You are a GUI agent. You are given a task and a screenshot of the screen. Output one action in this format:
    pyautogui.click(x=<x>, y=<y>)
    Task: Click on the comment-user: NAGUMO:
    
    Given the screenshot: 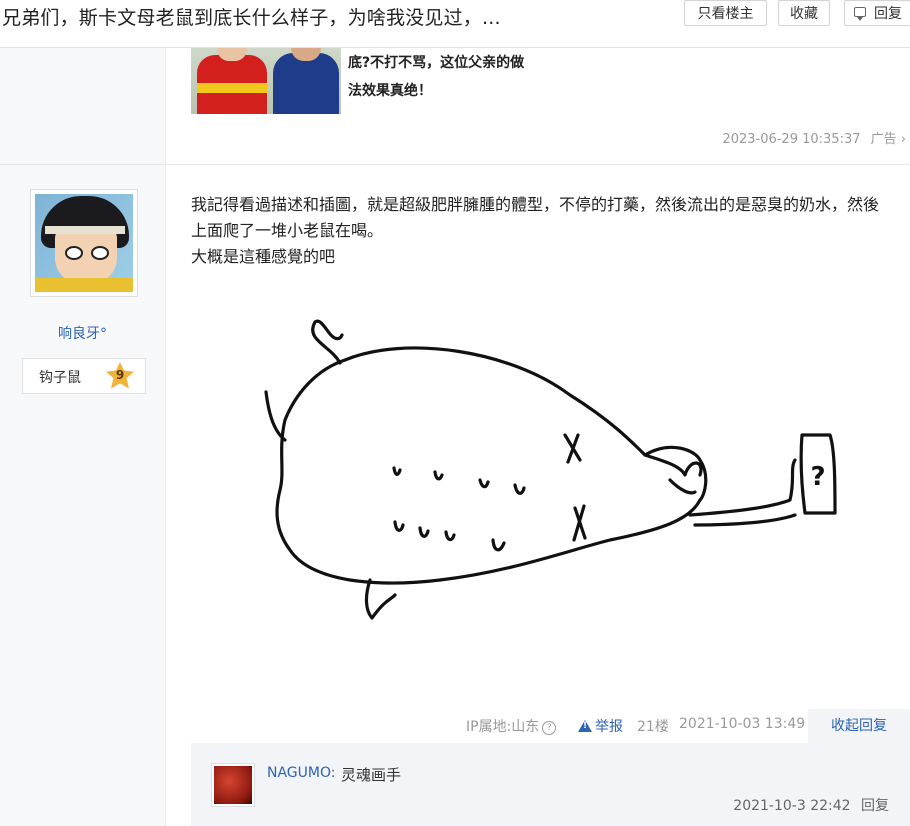 What is the action you would take?
    pyautogui.click(x=301, y=773)
    